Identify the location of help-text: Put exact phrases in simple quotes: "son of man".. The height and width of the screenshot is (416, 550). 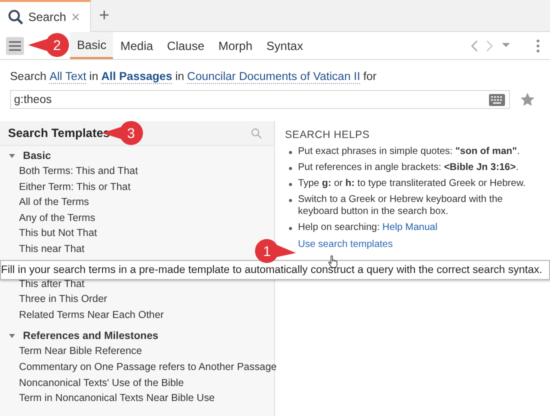
(409, 152).